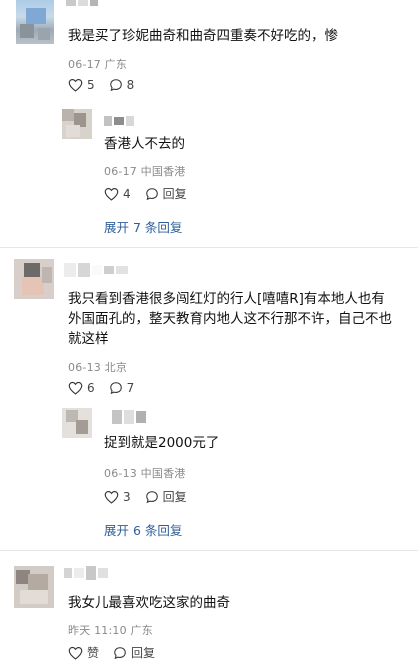 The height and width of the screenshot is (666, 418). I want to click on like-count: 6, so click(91, 388).